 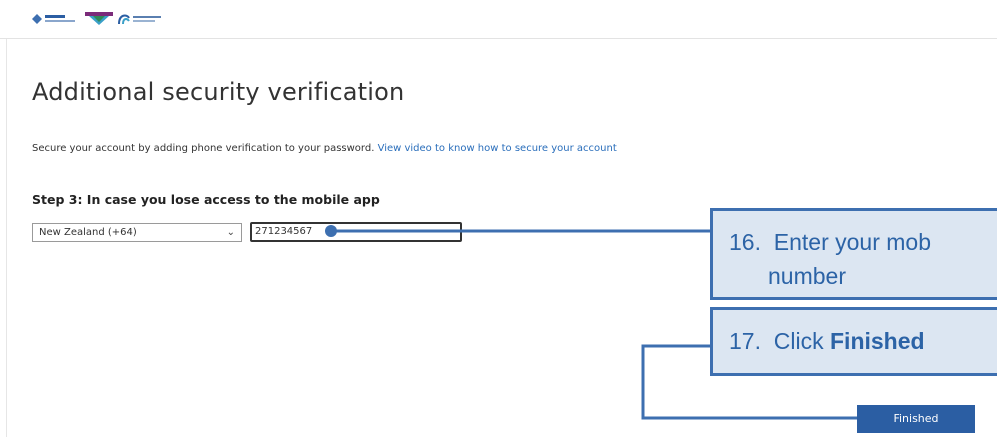 What do you see at coordinates (88, 232) in the screenshot?
I see `country-select-value: New Zealand (+64)` at bounding box center [88, 232].